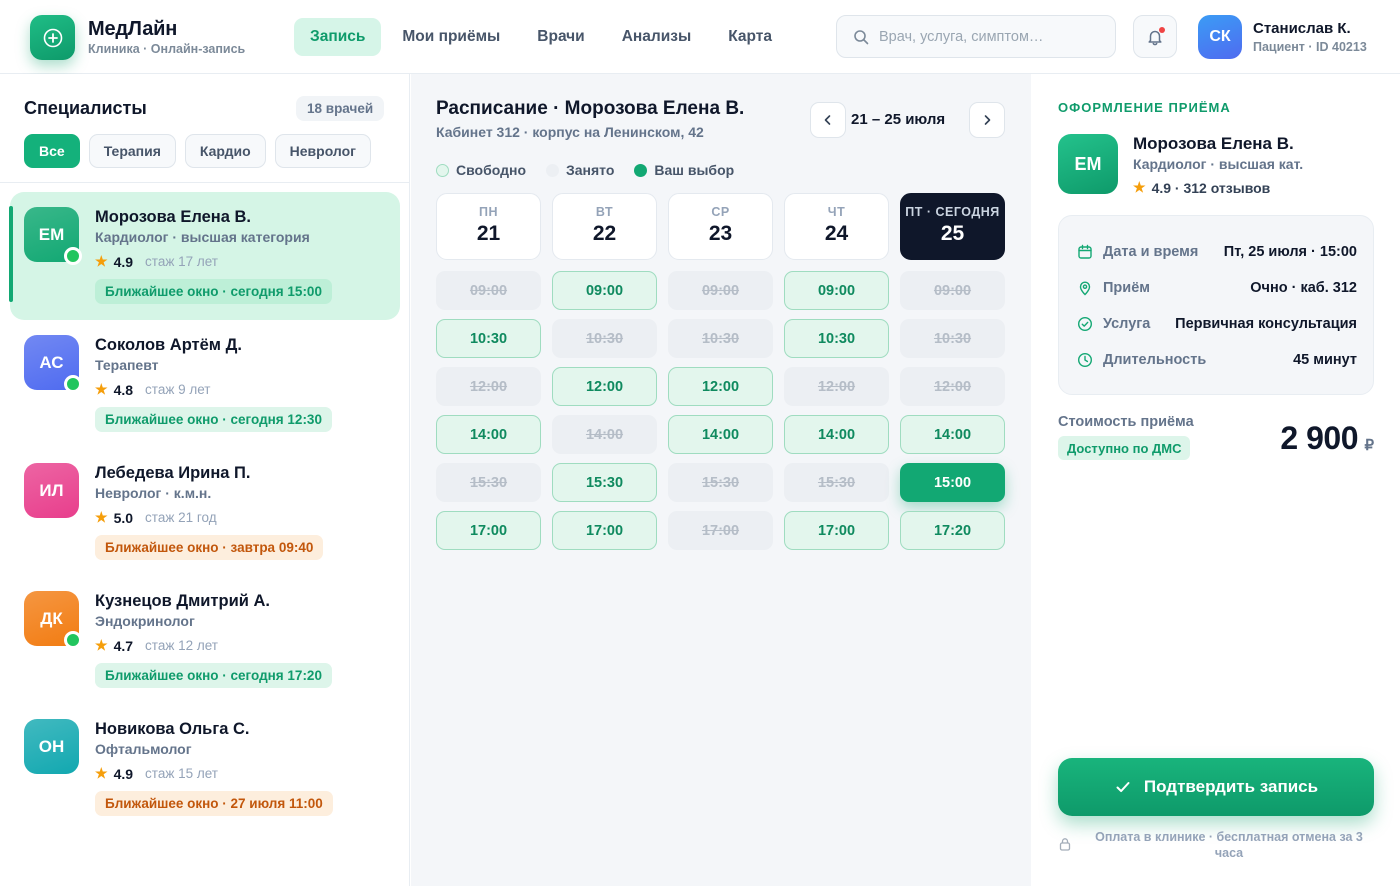 The image size is (1400, 886). Describe the element at coordinates (182, 601) in the screenshot. I see `doctor-name: Кузнецов Дмитрий А.` at that location.